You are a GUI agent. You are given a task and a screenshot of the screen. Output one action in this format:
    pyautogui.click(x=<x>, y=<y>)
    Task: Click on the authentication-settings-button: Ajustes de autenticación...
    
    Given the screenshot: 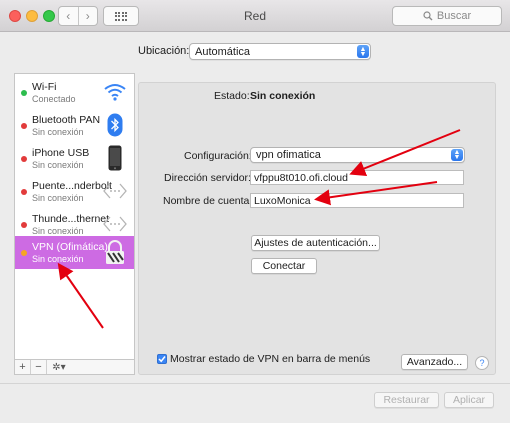 What is the action you would take?
    pyautogui.click(x=315, y=243)
    